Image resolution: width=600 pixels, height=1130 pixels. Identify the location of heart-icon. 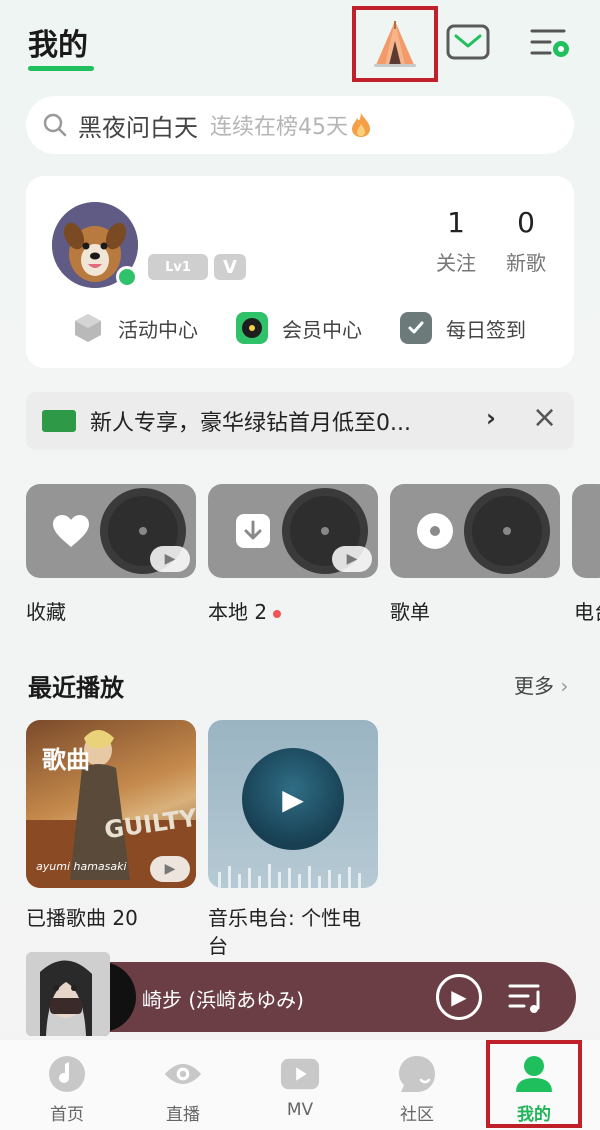
(71, 531).